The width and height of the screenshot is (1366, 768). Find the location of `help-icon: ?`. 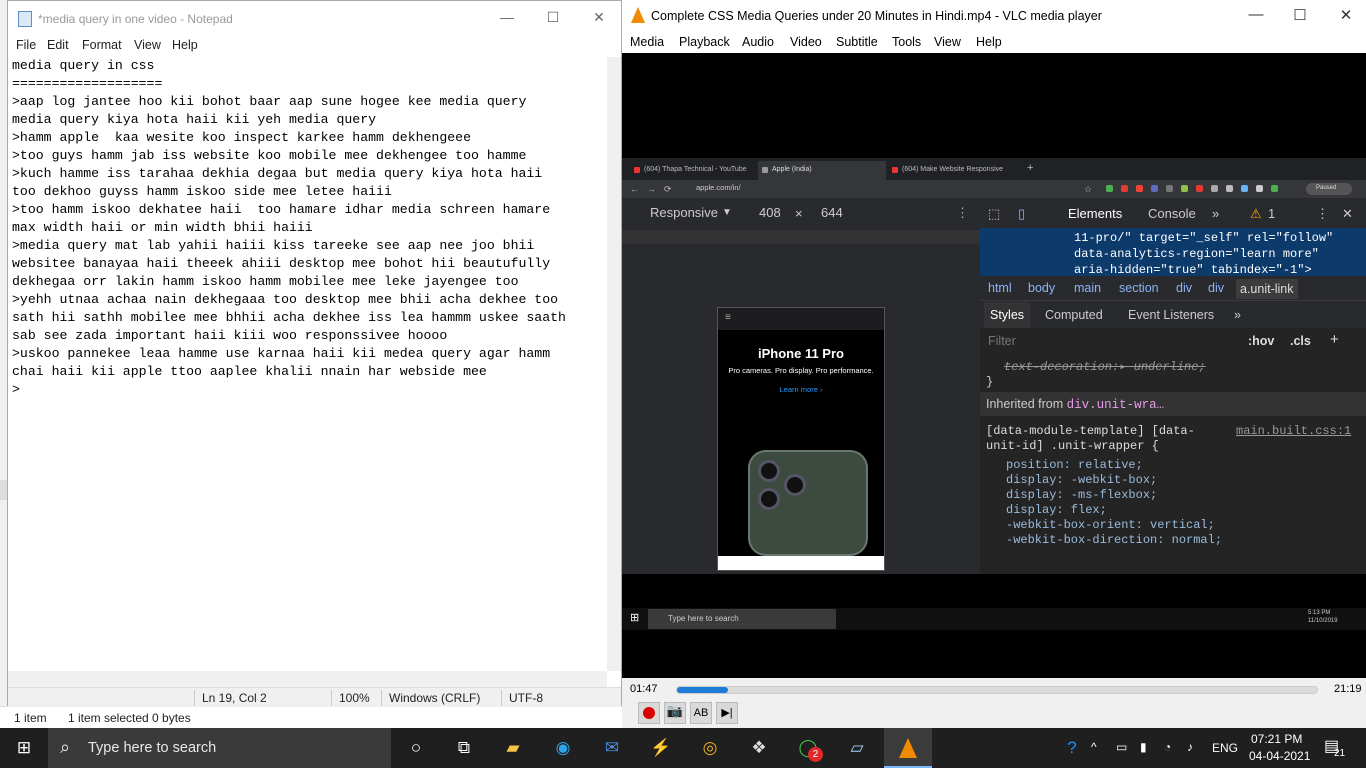

help-icon: ? is located at coordinates (1072, 748).